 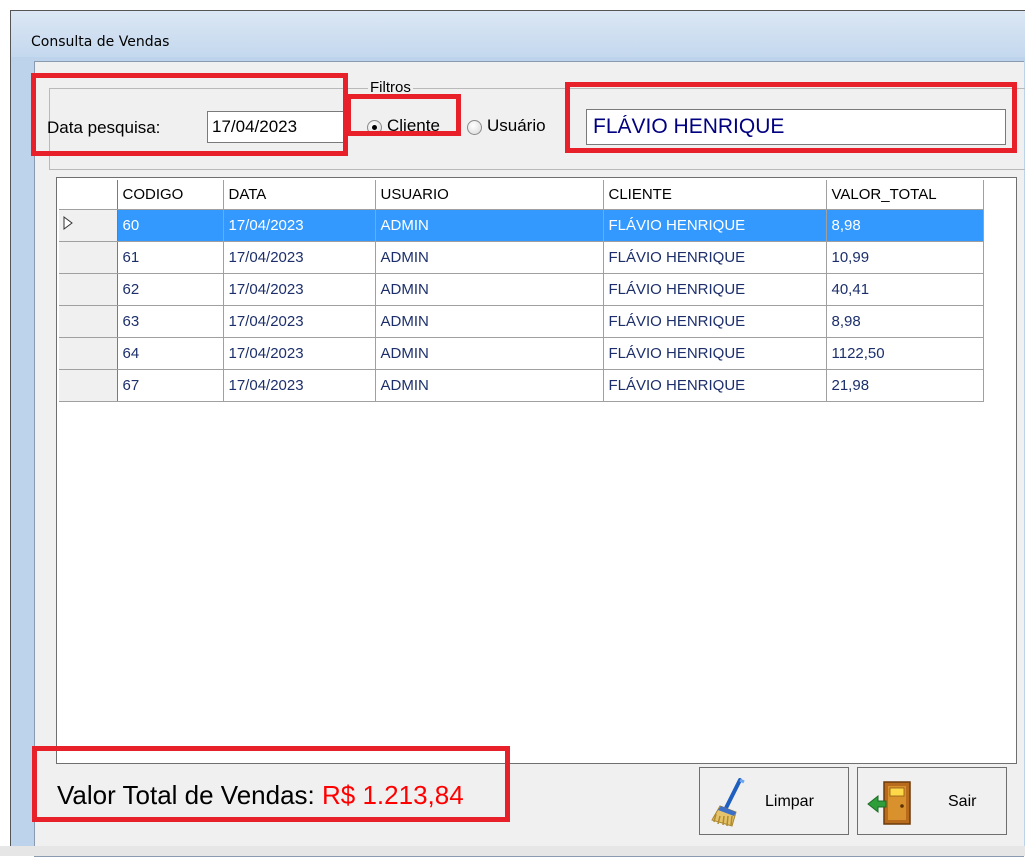 I want to click on title-bar: Consulta de Vendas, so click(x=518, y=34).